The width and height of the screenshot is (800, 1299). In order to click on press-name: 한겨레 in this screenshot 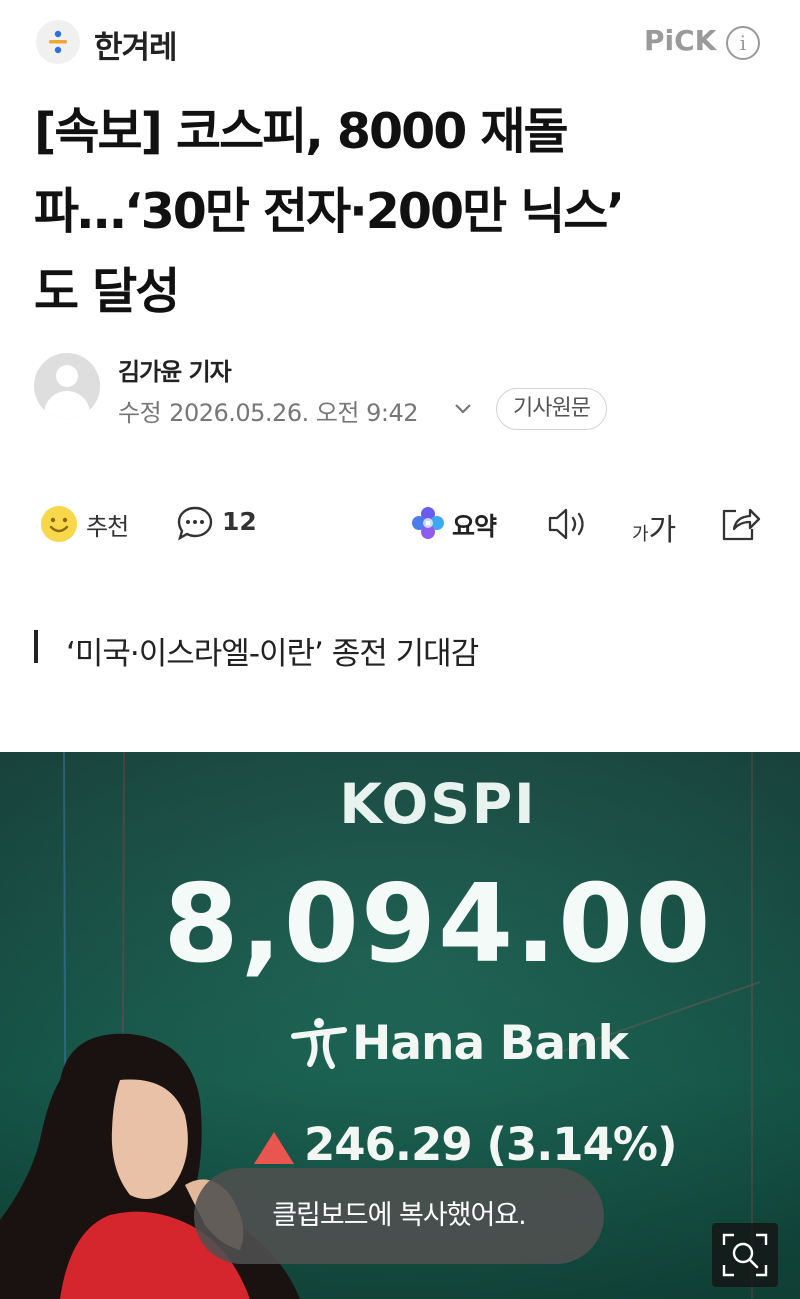, I will do `click(136, 44)`.